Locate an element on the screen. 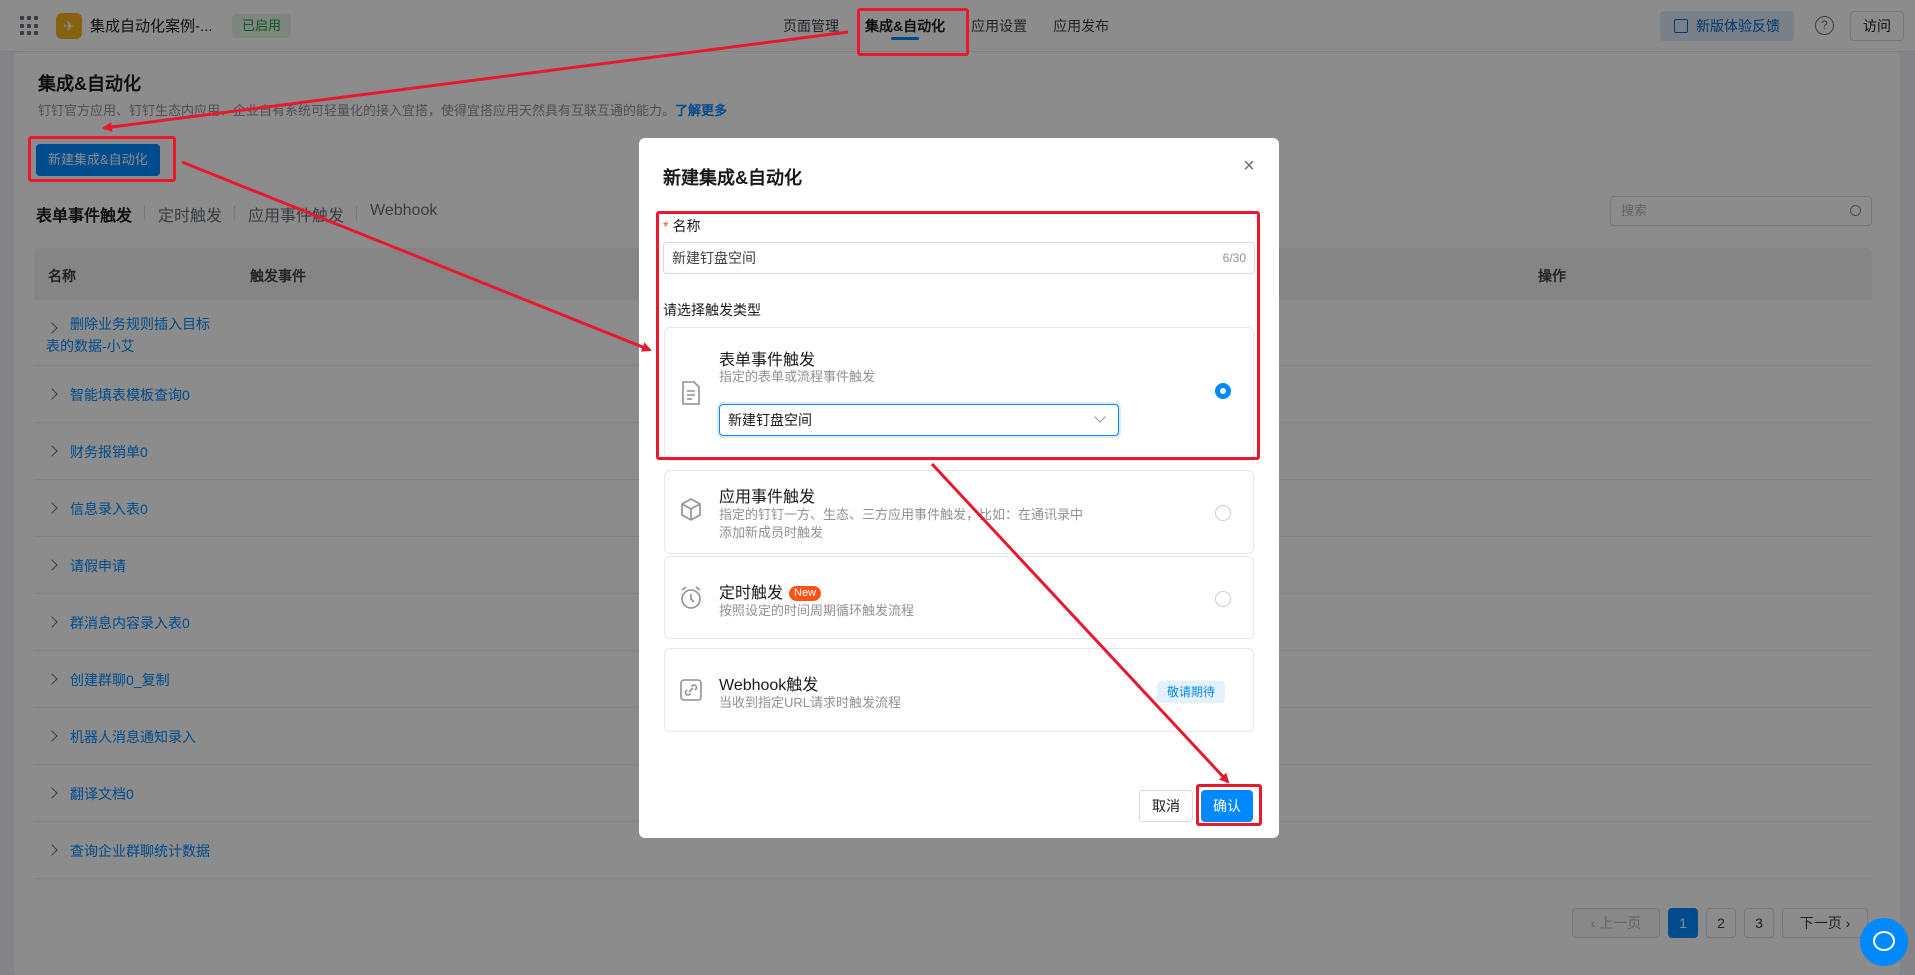 The width and height of the screenshot is (1915, 975). arrow-nav-to-button is located at coordinates (475, 81).